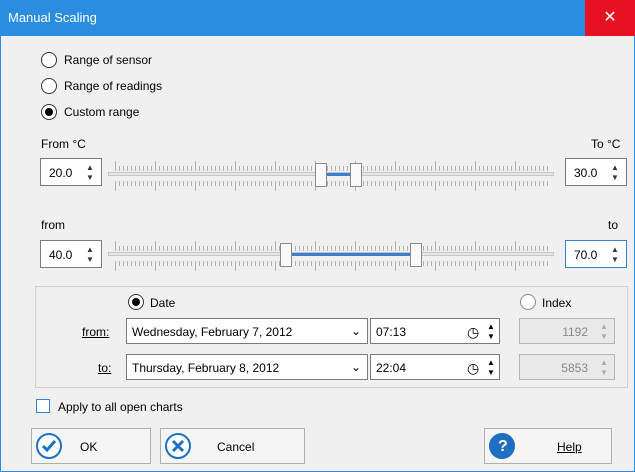 This screenshot has height=472, width=635. I want to click on cancel-button: Cancel, so click(232, 446).